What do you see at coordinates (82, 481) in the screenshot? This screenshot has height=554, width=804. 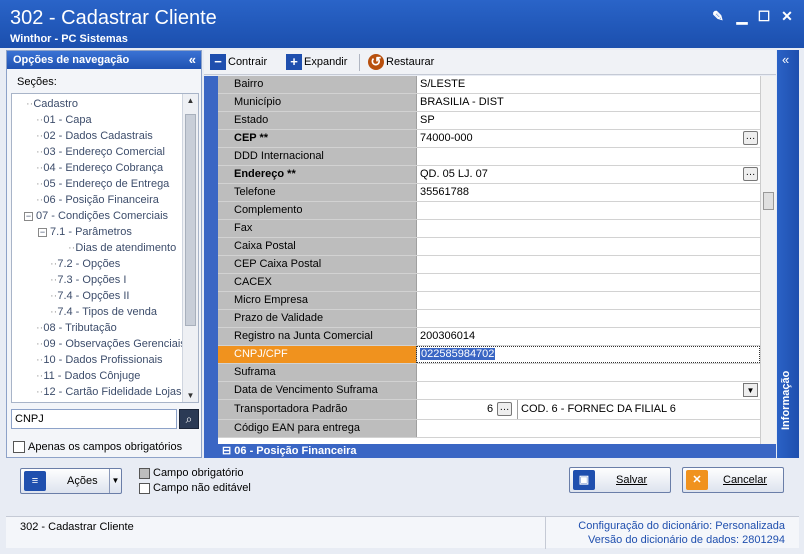 I see `actions-label: Ações` at bounding box center [82, 481].